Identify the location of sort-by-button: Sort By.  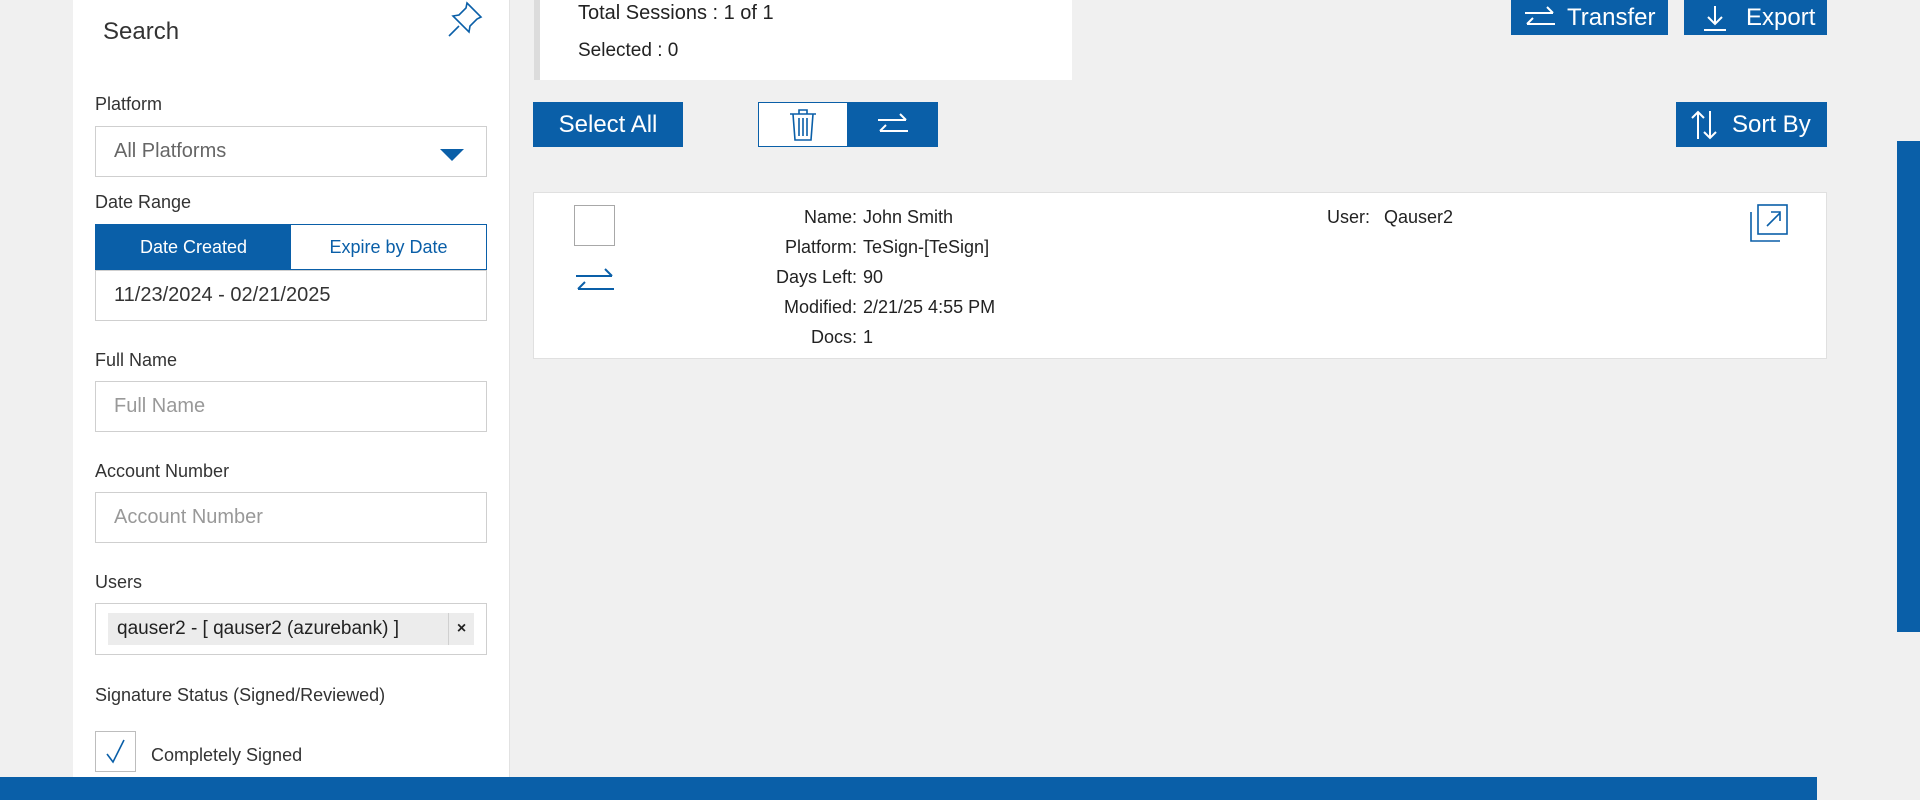
(1751, 124).